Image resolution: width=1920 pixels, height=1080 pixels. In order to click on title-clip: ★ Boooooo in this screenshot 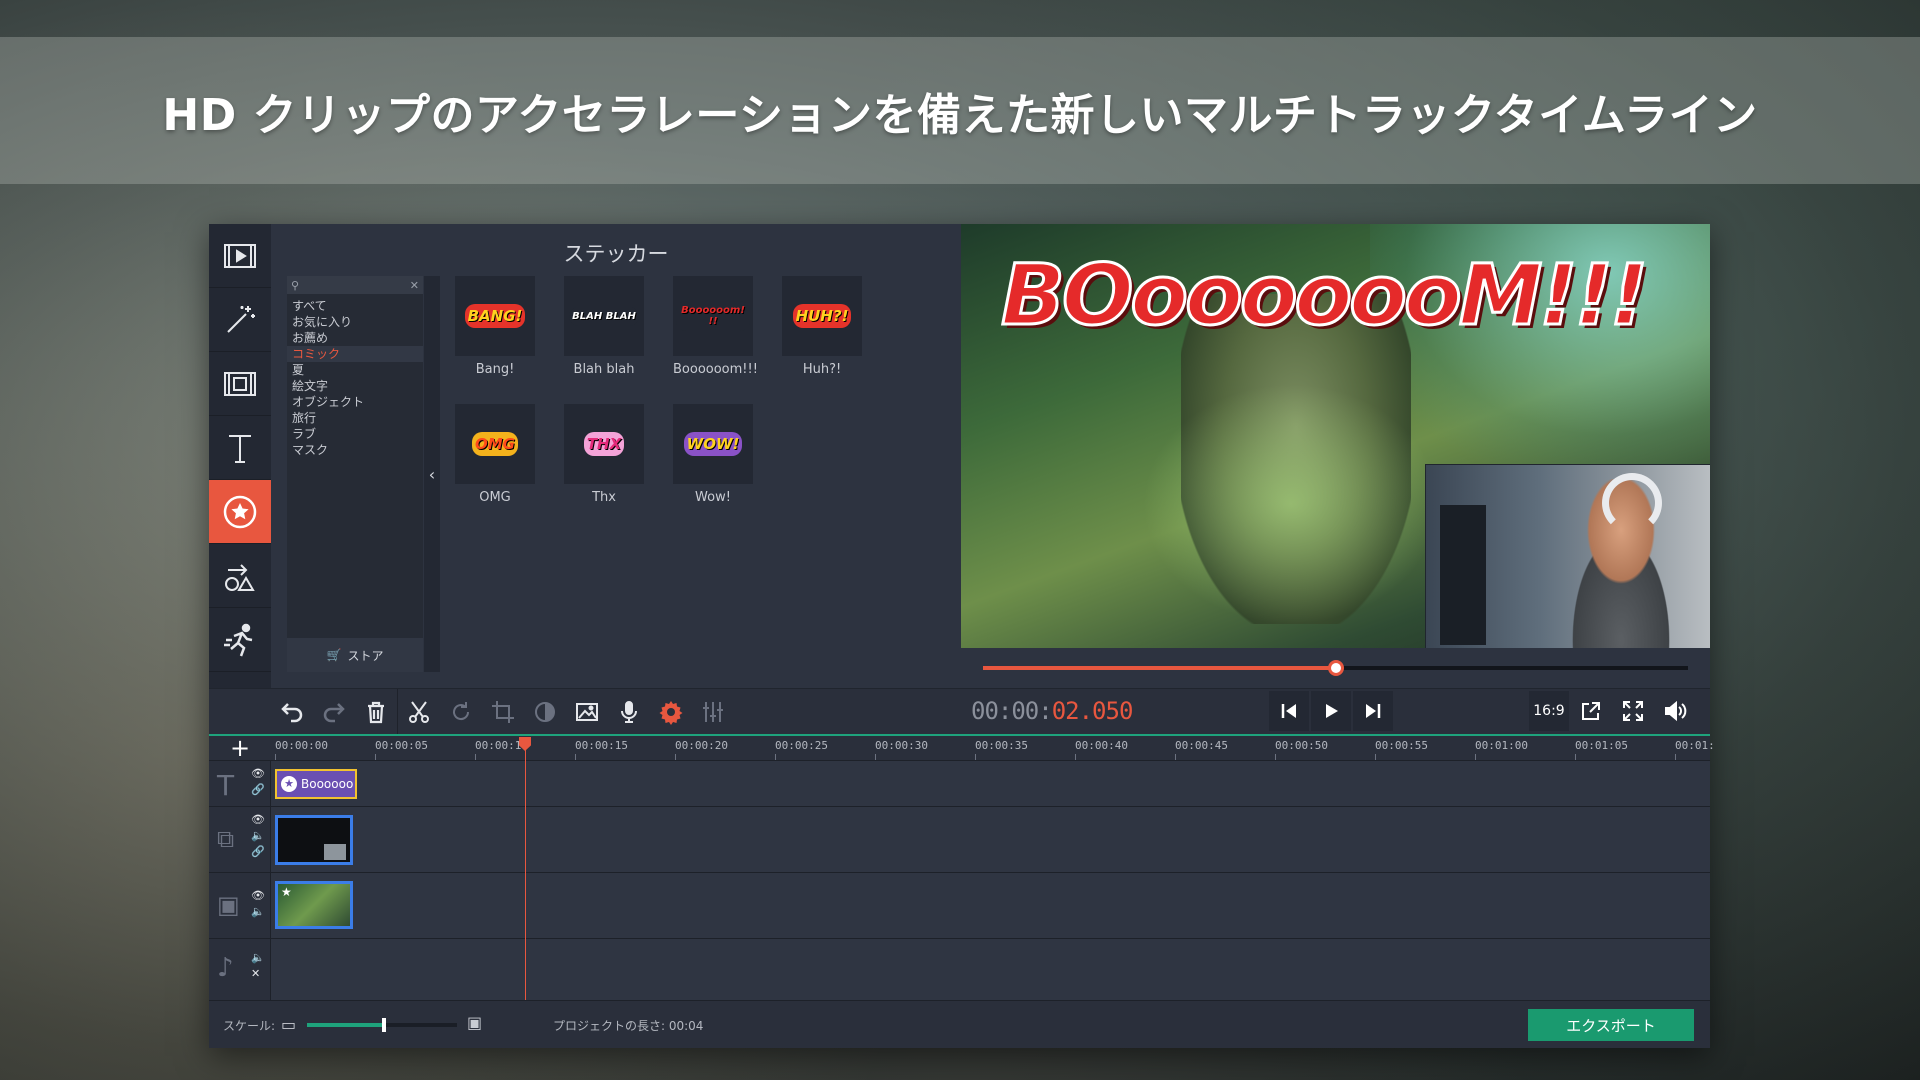, I will do `click(316, 784)`.